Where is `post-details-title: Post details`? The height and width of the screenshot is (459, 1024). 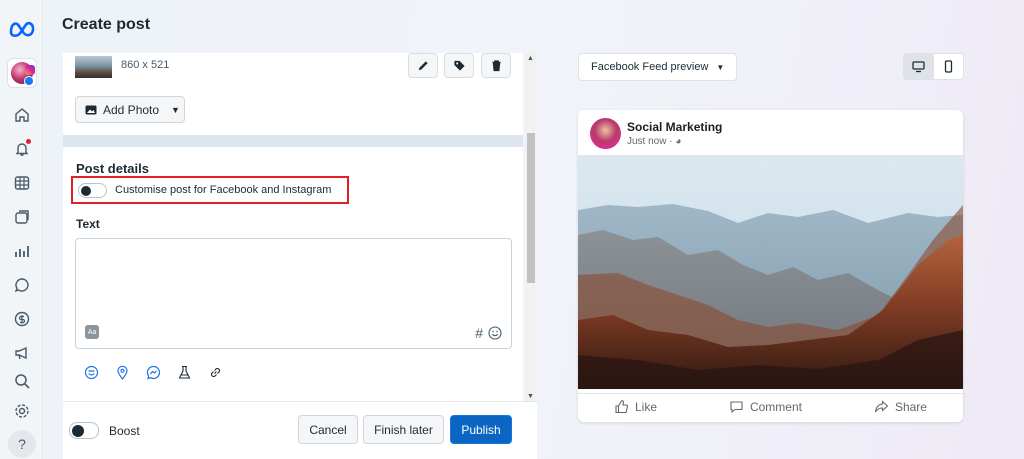 post-details-title: Post details is located at coordinates (112, 168).